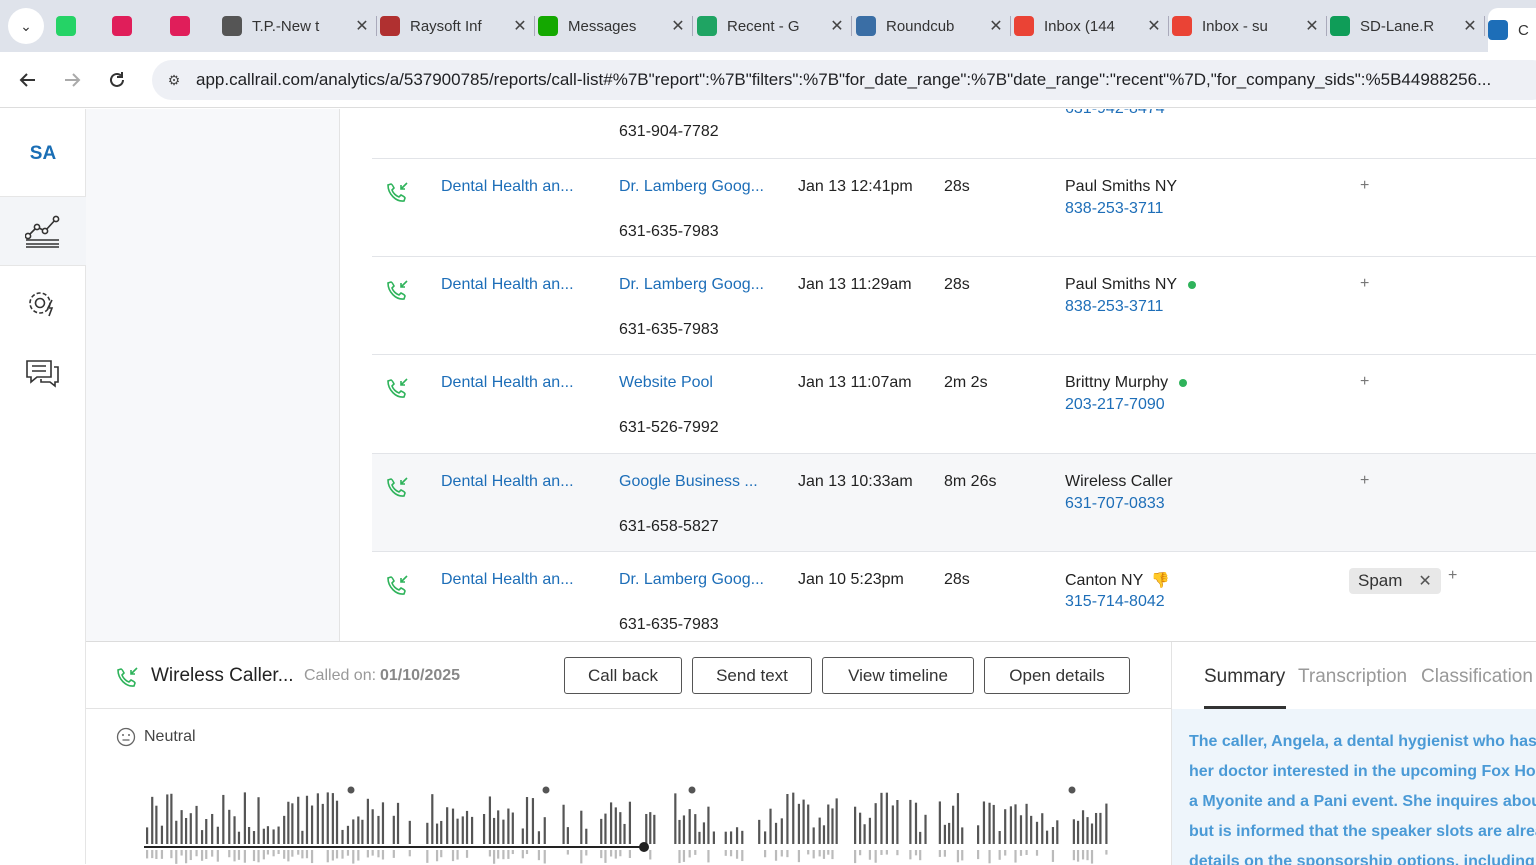 The width and height of the screenshot is (1536, 865). Describe the element at coordinates (1352, 677) in the screenshot. I see `tab-transcription: Transcription` at that location.